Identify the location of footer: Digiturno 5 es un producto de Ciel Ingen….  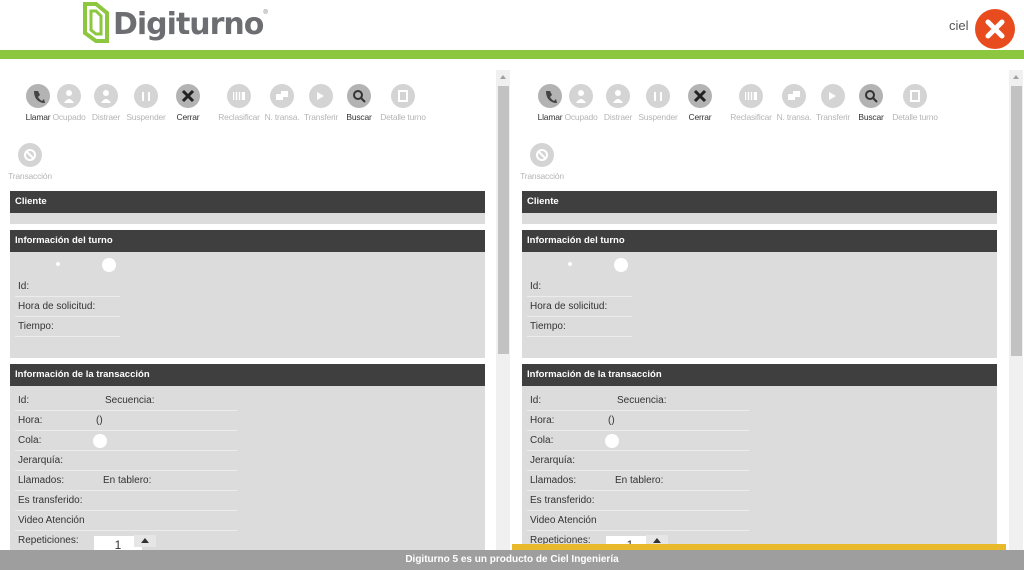
(512, 560).